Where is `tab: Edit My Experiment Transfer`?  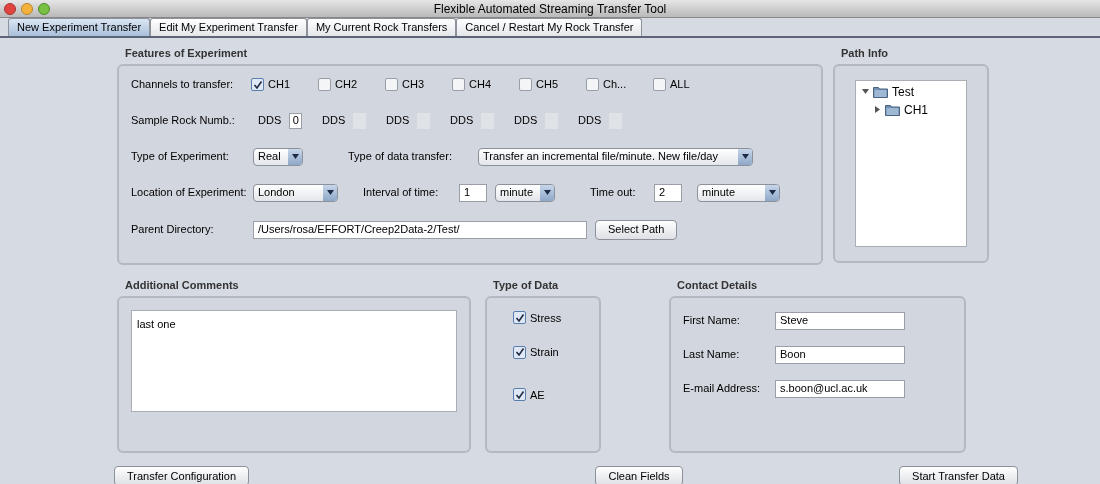 tab: Edit My Experiment Transfer is located at coordinates (228, 27).